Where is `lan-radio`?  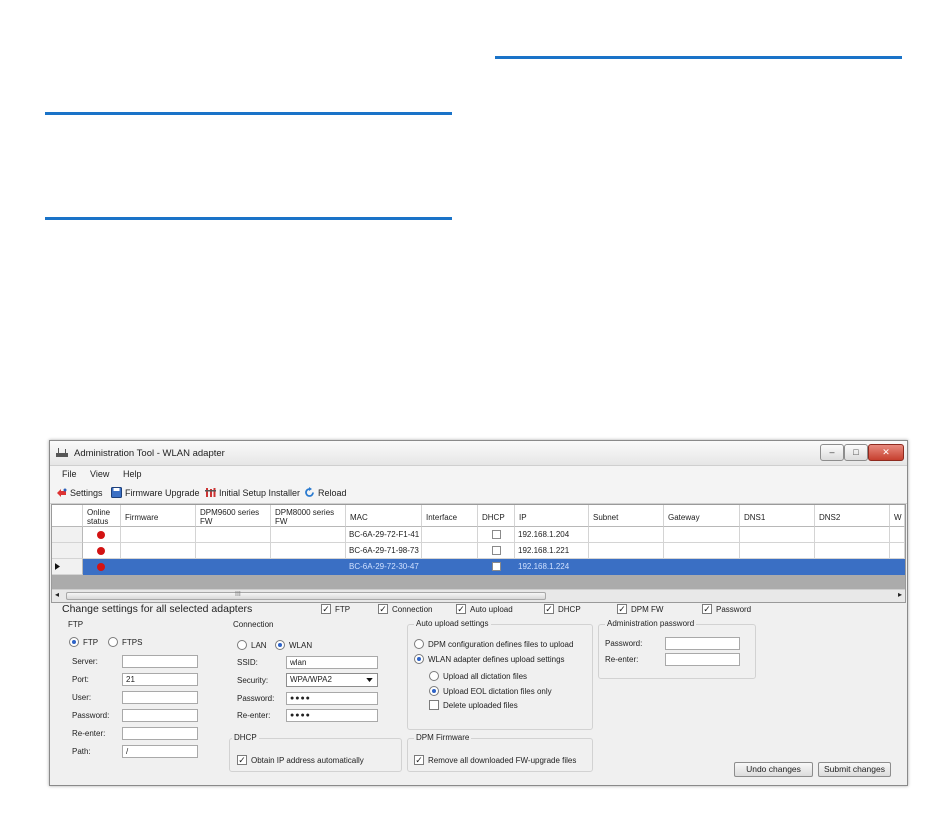 lan-radio is located at coordinates (242, 645).